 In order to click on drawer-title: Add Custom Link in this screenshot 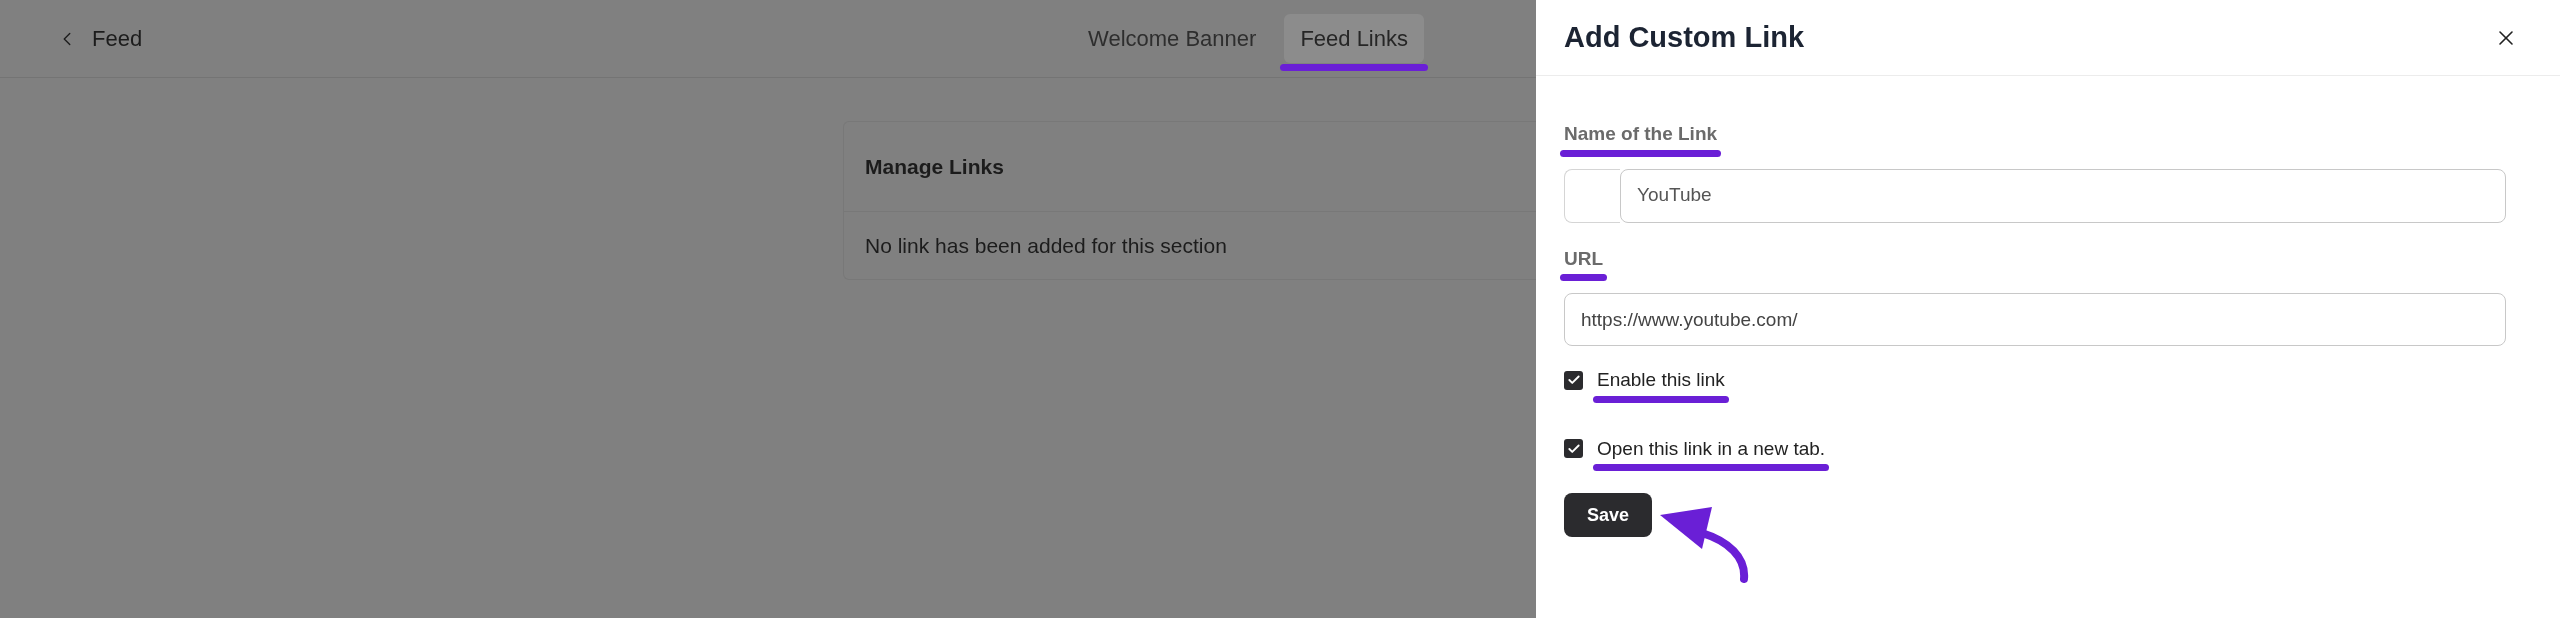, I will do `click(1684, 37)`.